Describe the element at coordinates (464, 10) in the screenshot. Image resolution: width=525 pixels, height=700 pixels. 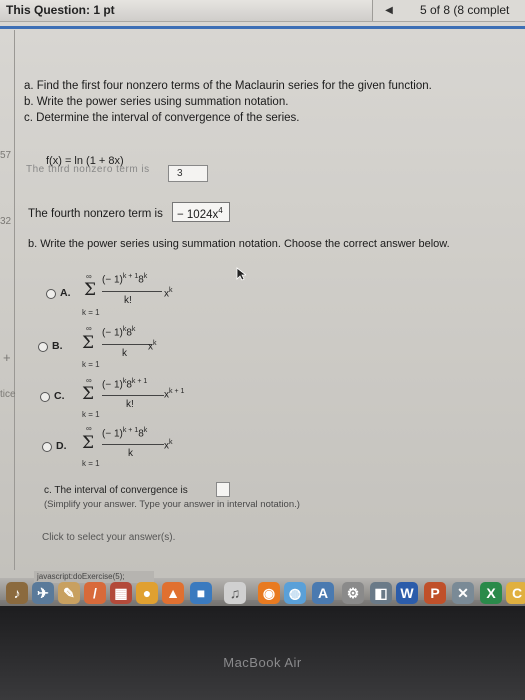
I see `question-counter: 5 of 8 (8 complet` at that location.